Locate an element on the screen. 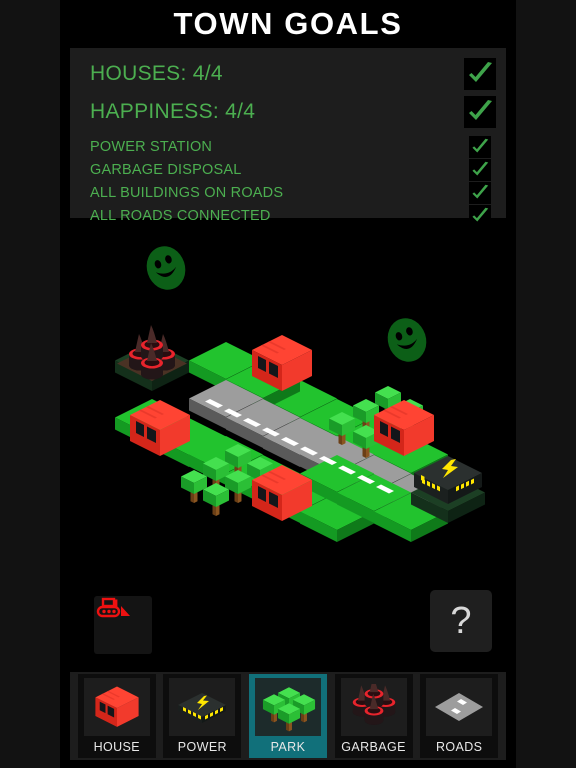 This screenshot has height=768, width=576. page-title: TOWN GOALS is located at coordinates (288, 24).